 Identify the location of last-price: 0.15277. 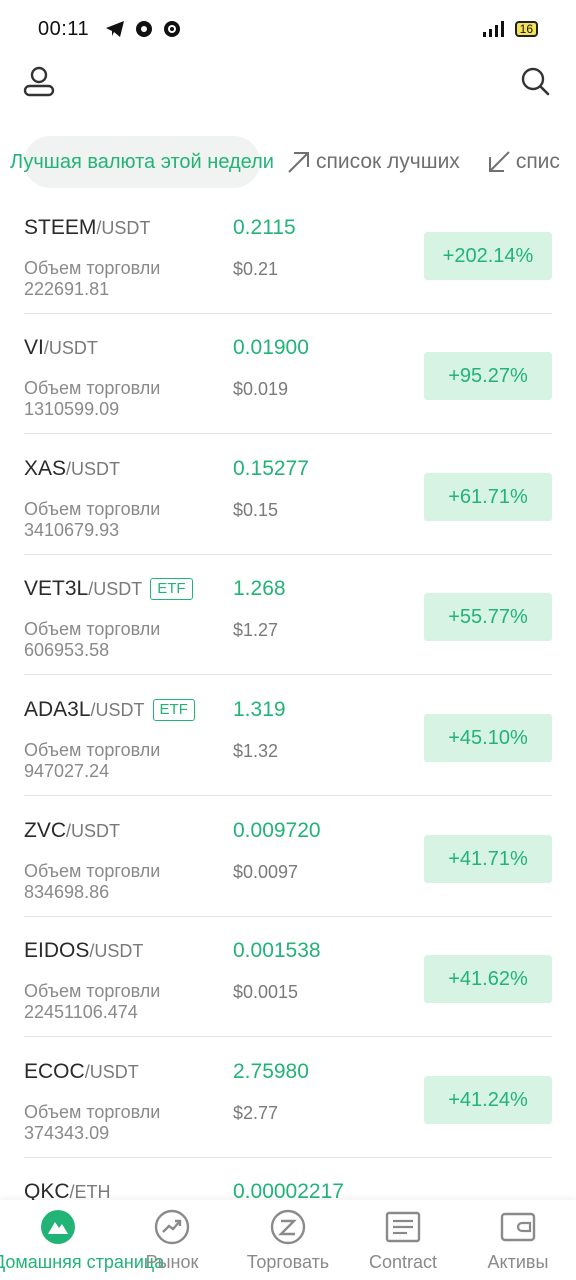
(271, 468).